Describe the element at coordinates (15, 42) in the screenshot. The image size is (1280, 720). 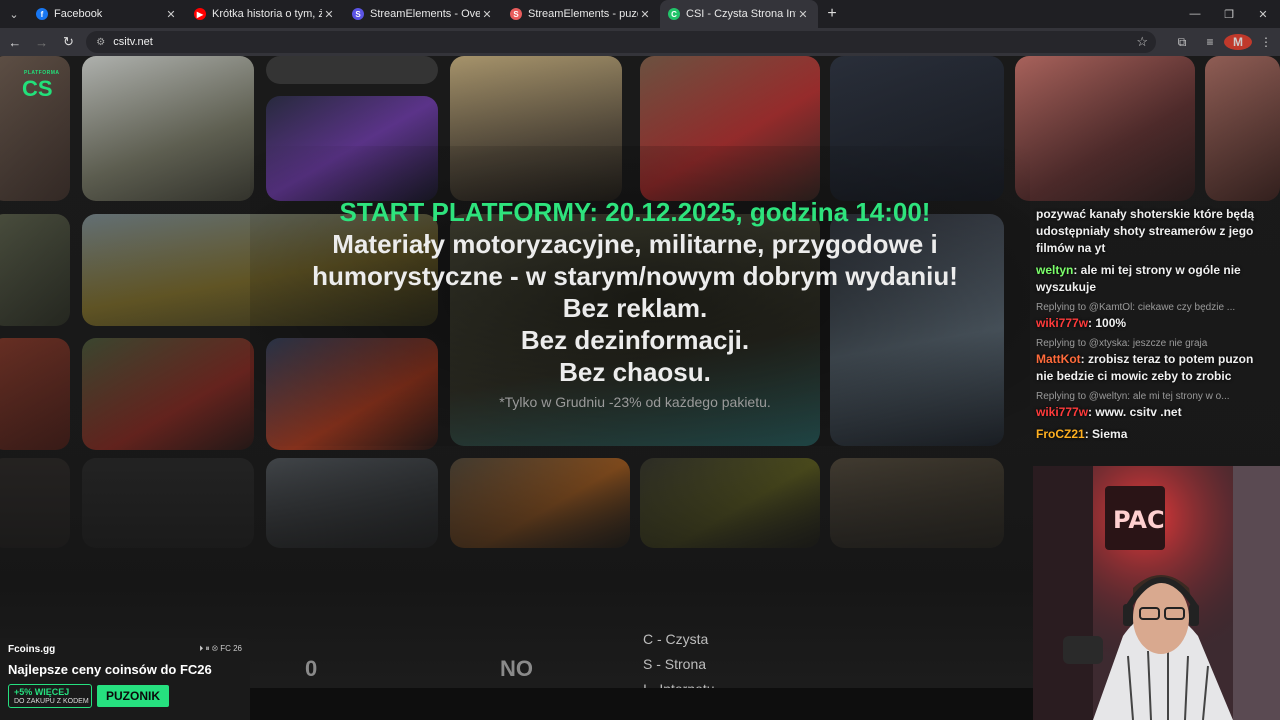
I see `back-button: ←` at that location.